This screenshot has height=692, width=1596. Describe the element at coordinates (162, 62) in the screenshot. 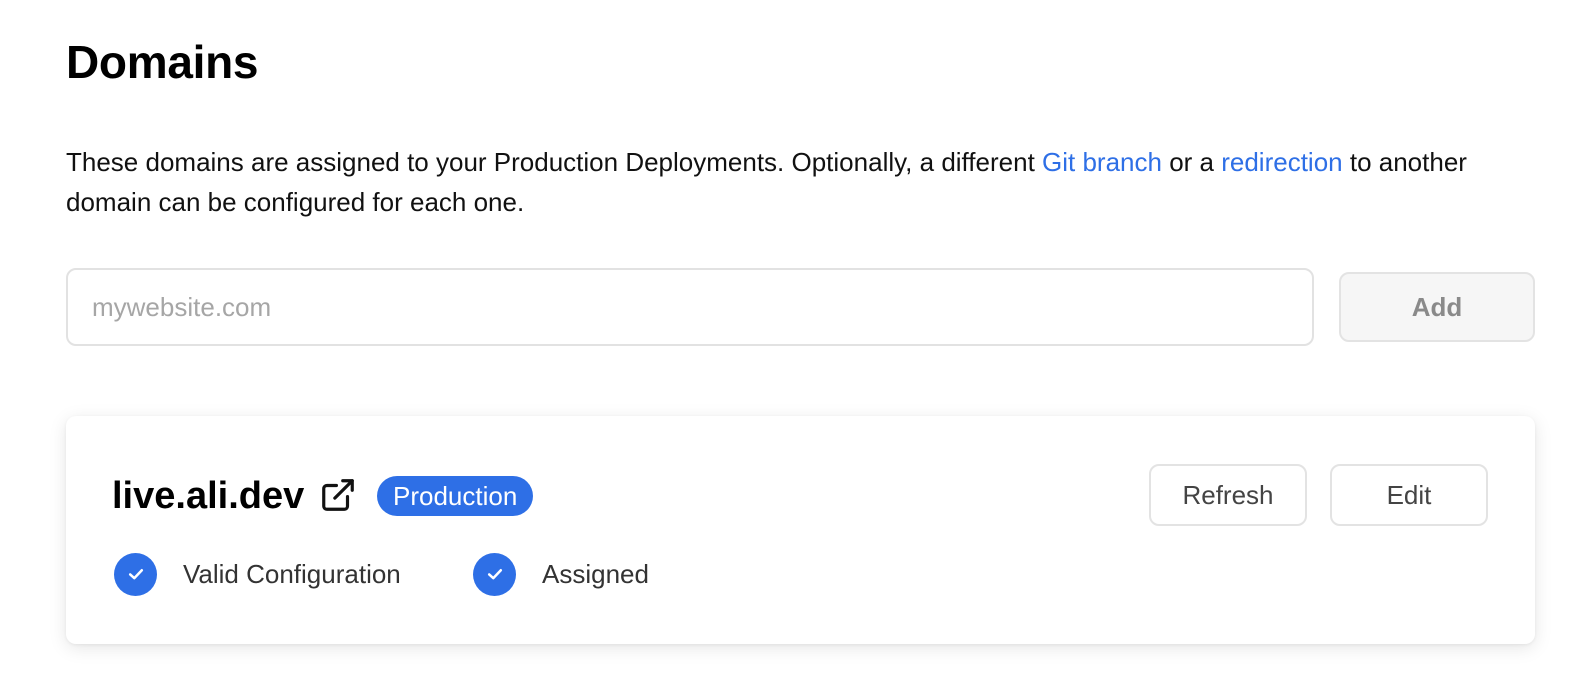

I see `page-title: Domains` at that location.